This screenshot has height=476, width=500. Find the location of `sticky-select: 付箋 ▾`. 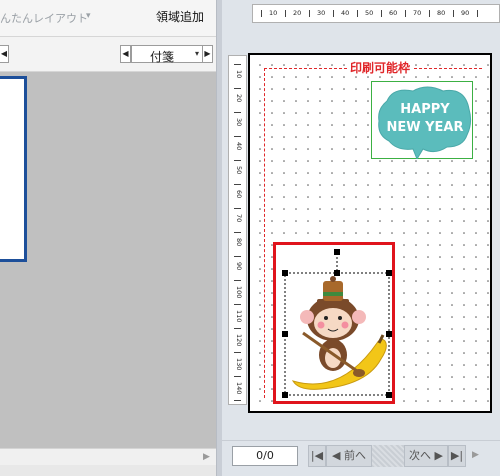

sticky-select: 付箋 ▾ is located at coordinates (167, 54).